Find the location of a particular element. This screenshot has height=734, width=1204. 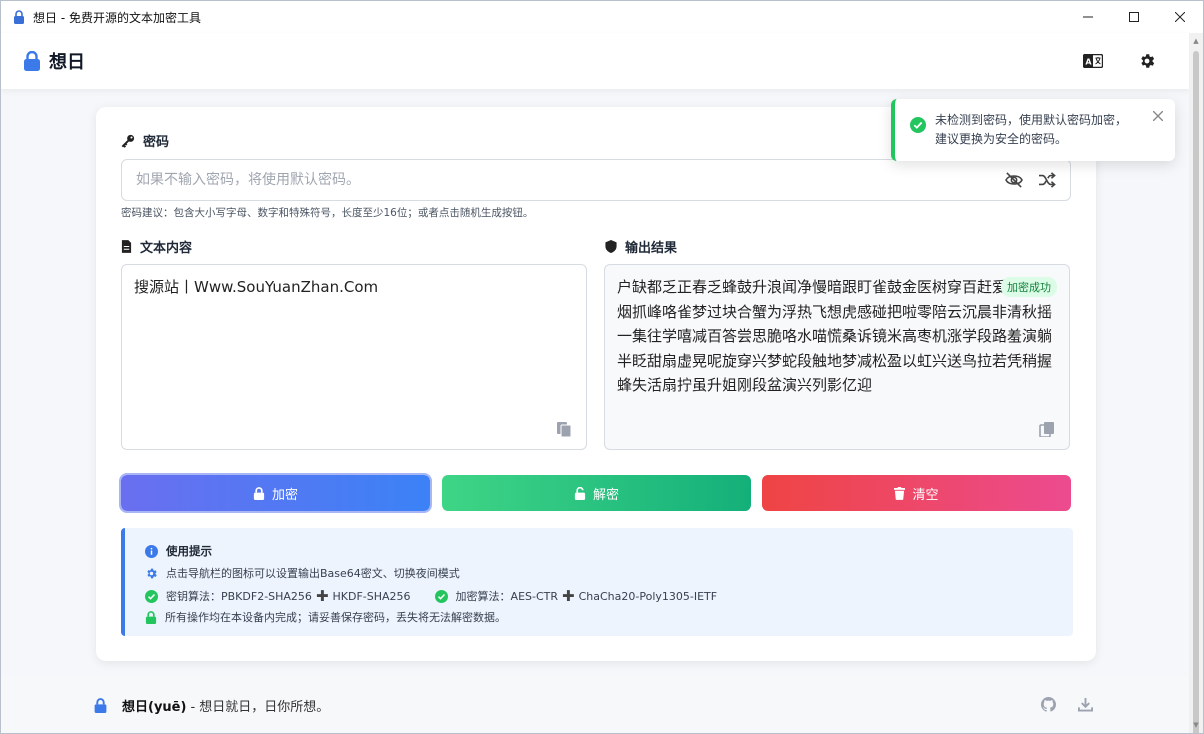

copy-icon is located at coordinates (1047, 429).